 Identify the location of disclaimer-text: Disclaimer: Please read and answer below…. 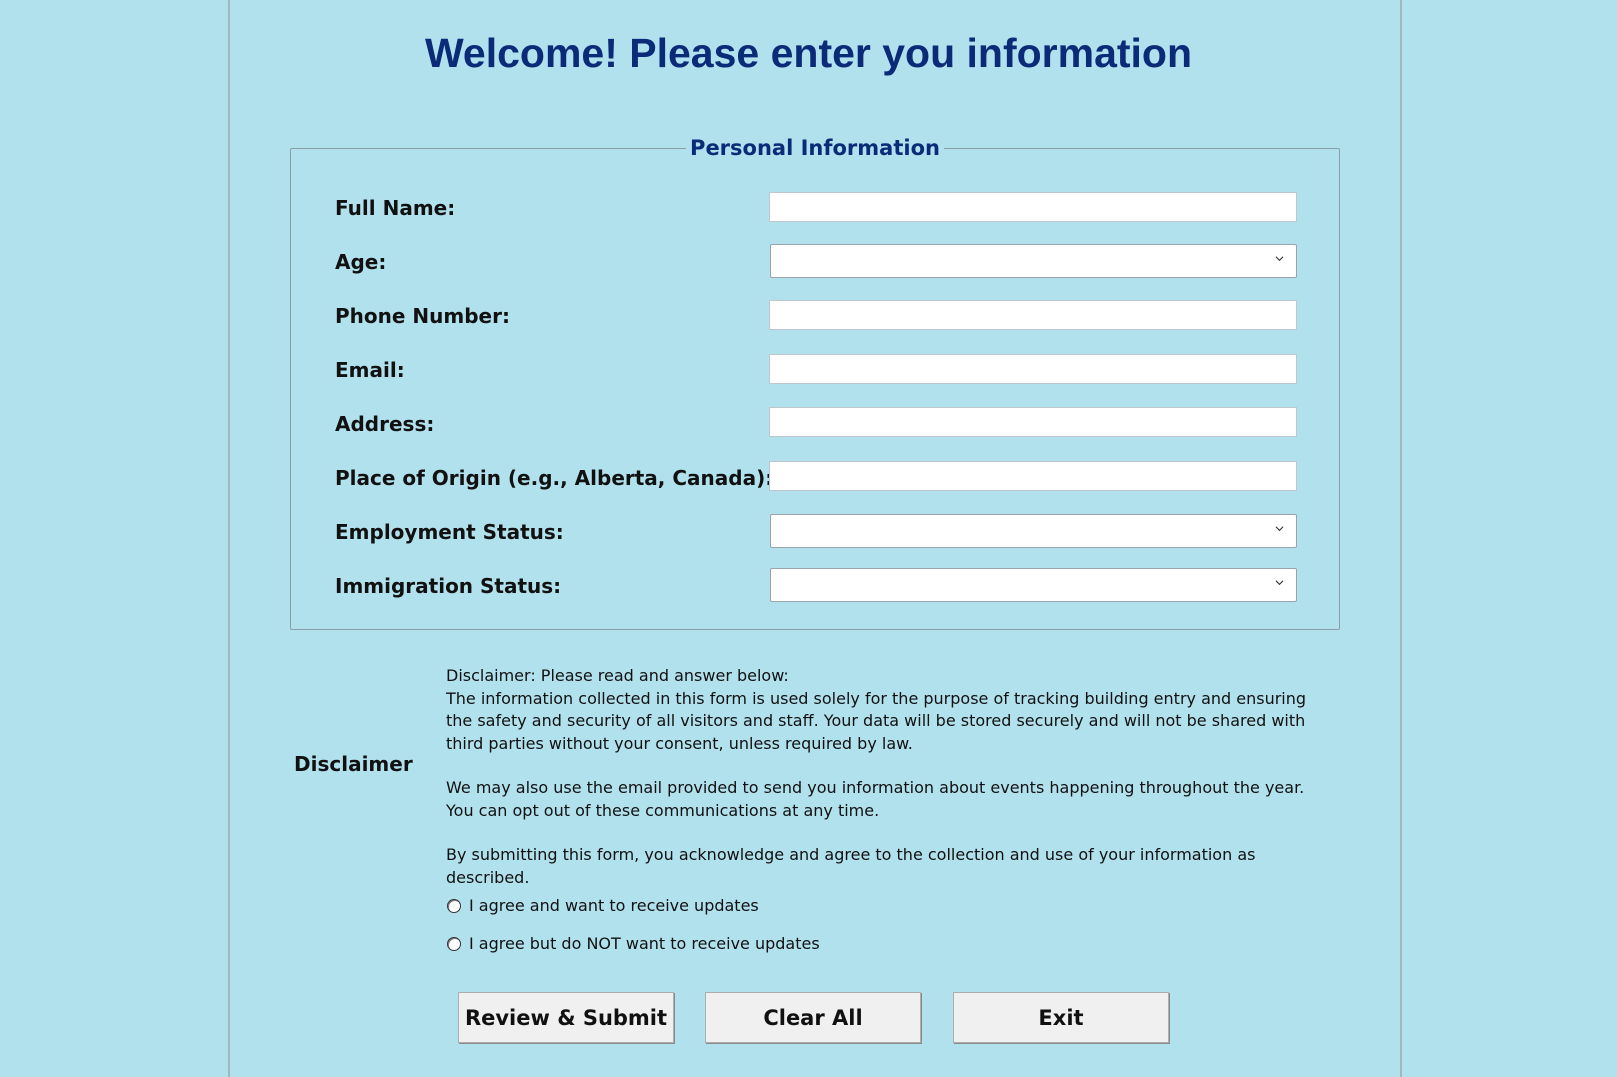
(891, 777).